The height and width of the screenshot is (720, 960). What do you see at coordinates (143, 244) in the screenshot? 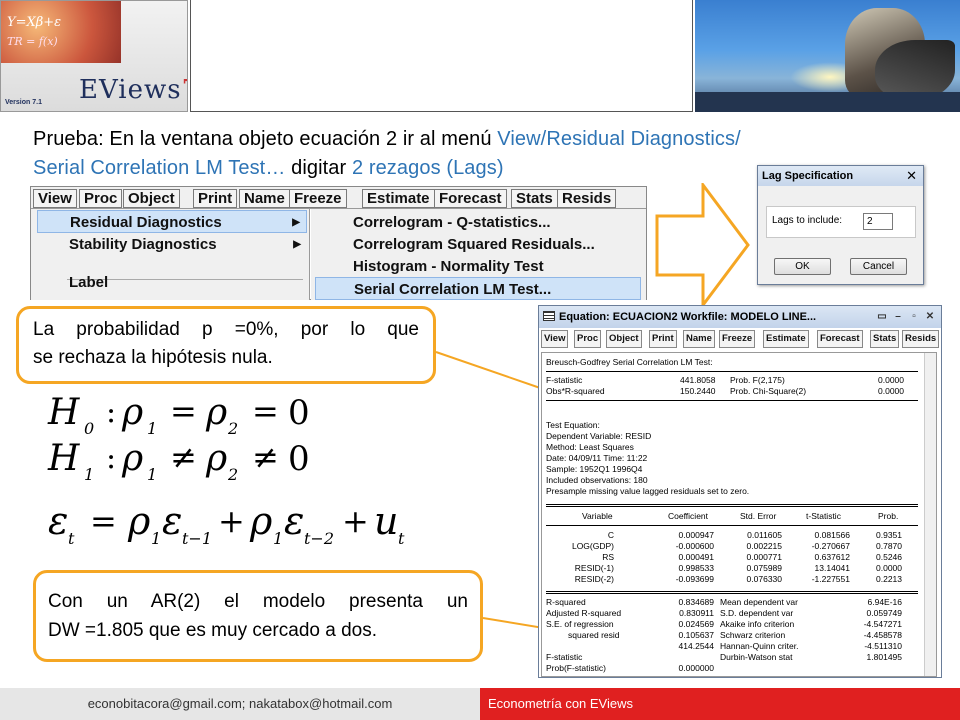
I see `menu-item-label: Stability Diagnostics` at bounding box center [143, 244].